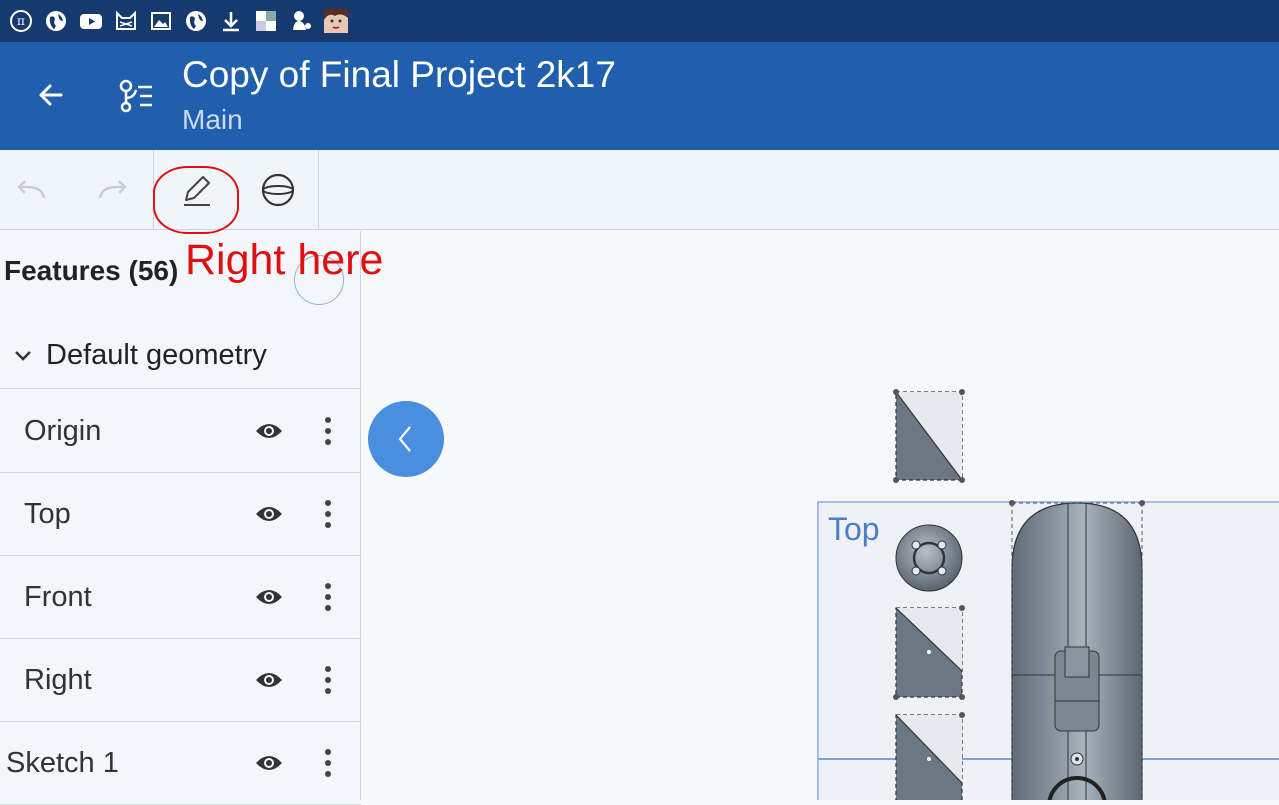 Image resolution: width=1279 pixels, height=805 pixels. What do you see at coordinates (639, 21) in the screenshot?
I see `status-bar: π` at bounding box center [639, 21].